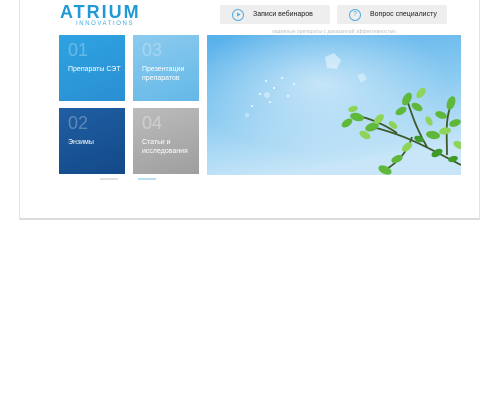 The width and height of the screenshot is (500, 400). What do you see at coordinates (238, 14) in the screenshot?
I see `play-icon` at bounding box center [238, 14].